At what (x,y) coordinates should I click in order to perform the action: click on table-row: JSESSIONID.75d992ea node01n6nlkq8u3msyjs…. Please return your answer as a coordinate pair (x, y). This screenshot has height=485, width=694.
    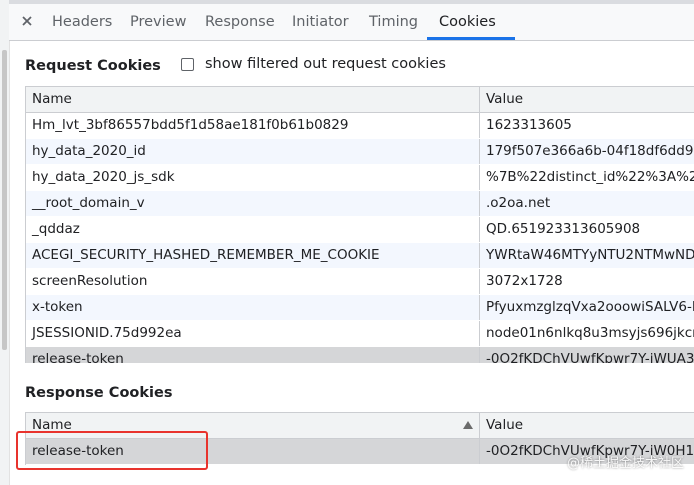
    Looking at the image, I should click on (360, 334).